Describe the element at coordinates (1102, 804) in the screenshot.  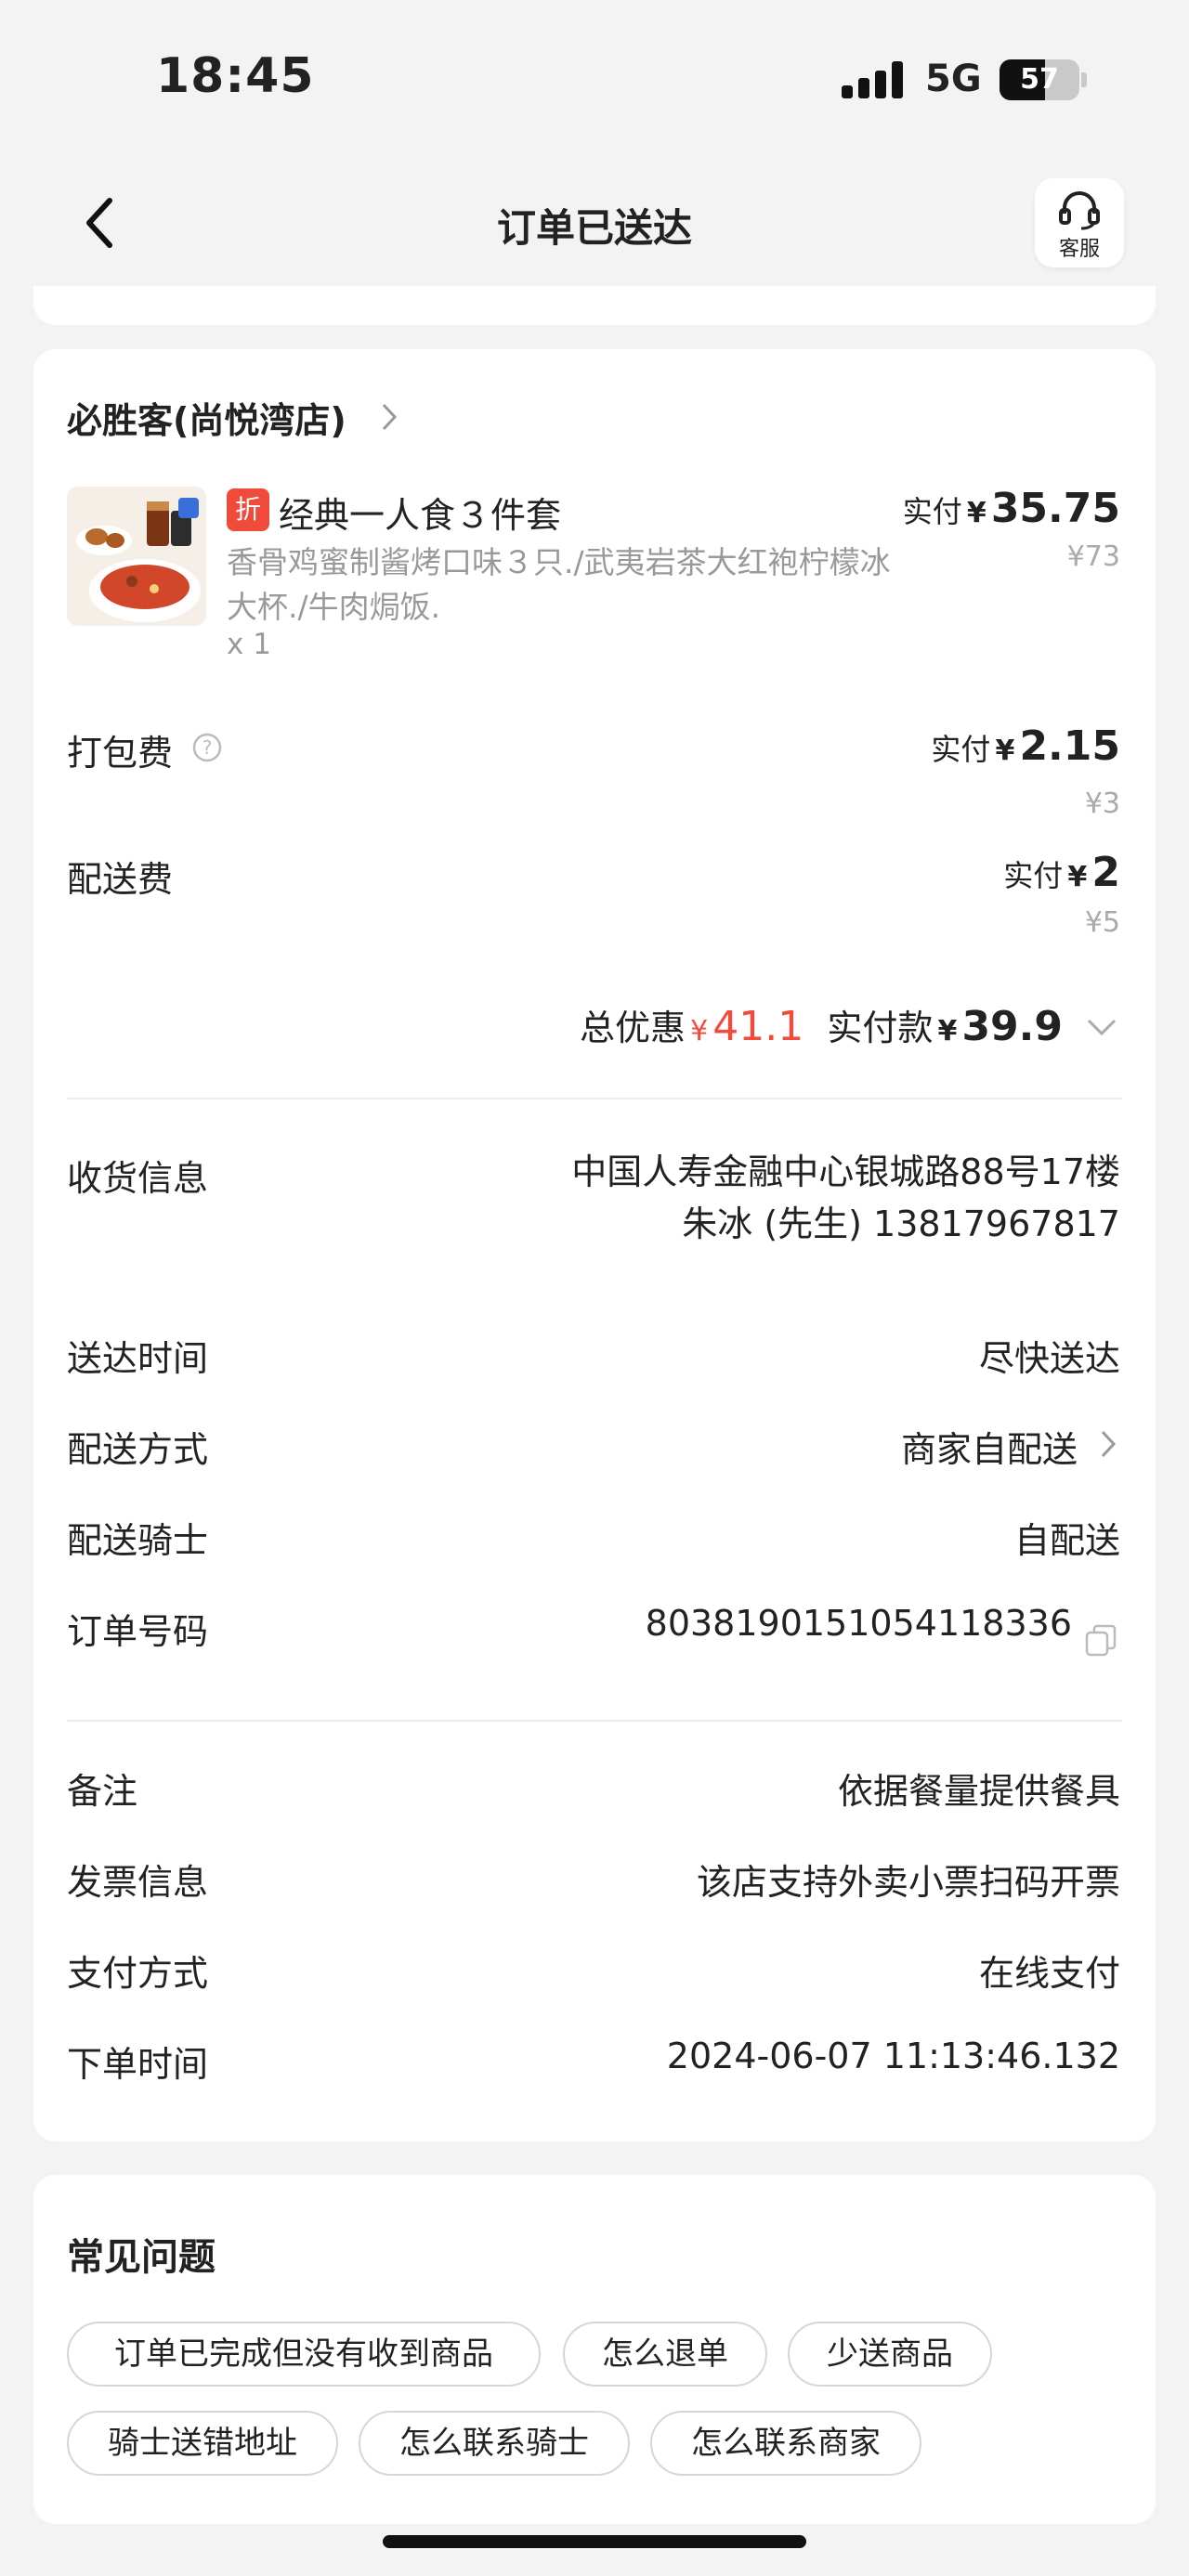
I see `packaging-original-price: ¥3` at that location.